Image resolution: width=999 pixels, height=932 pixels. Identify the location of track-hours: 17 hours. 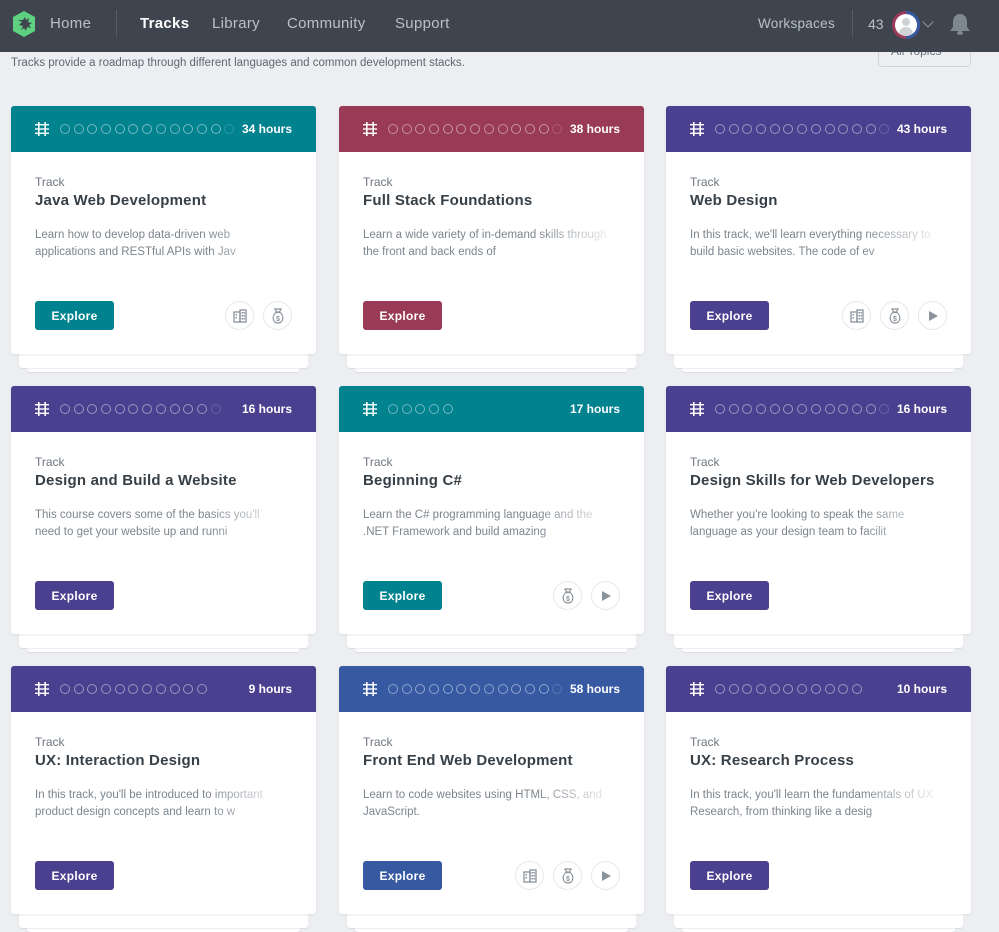
(594, 409).